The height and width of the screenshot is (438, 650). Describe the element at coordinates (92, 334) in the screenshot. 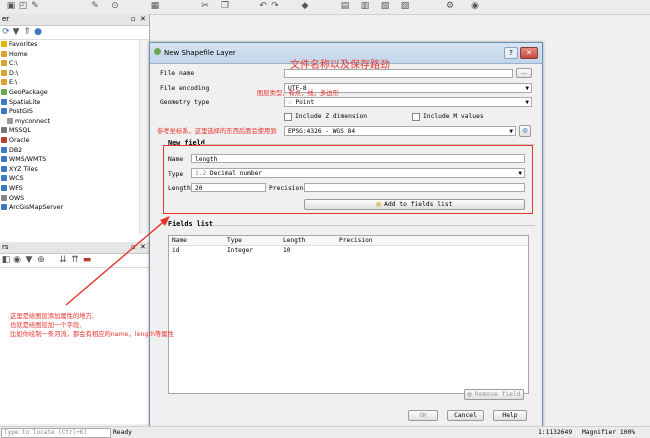

I see `field-note-line-3: 比如你绘制一条河流，那会有相应的name，length等属性` at that location.